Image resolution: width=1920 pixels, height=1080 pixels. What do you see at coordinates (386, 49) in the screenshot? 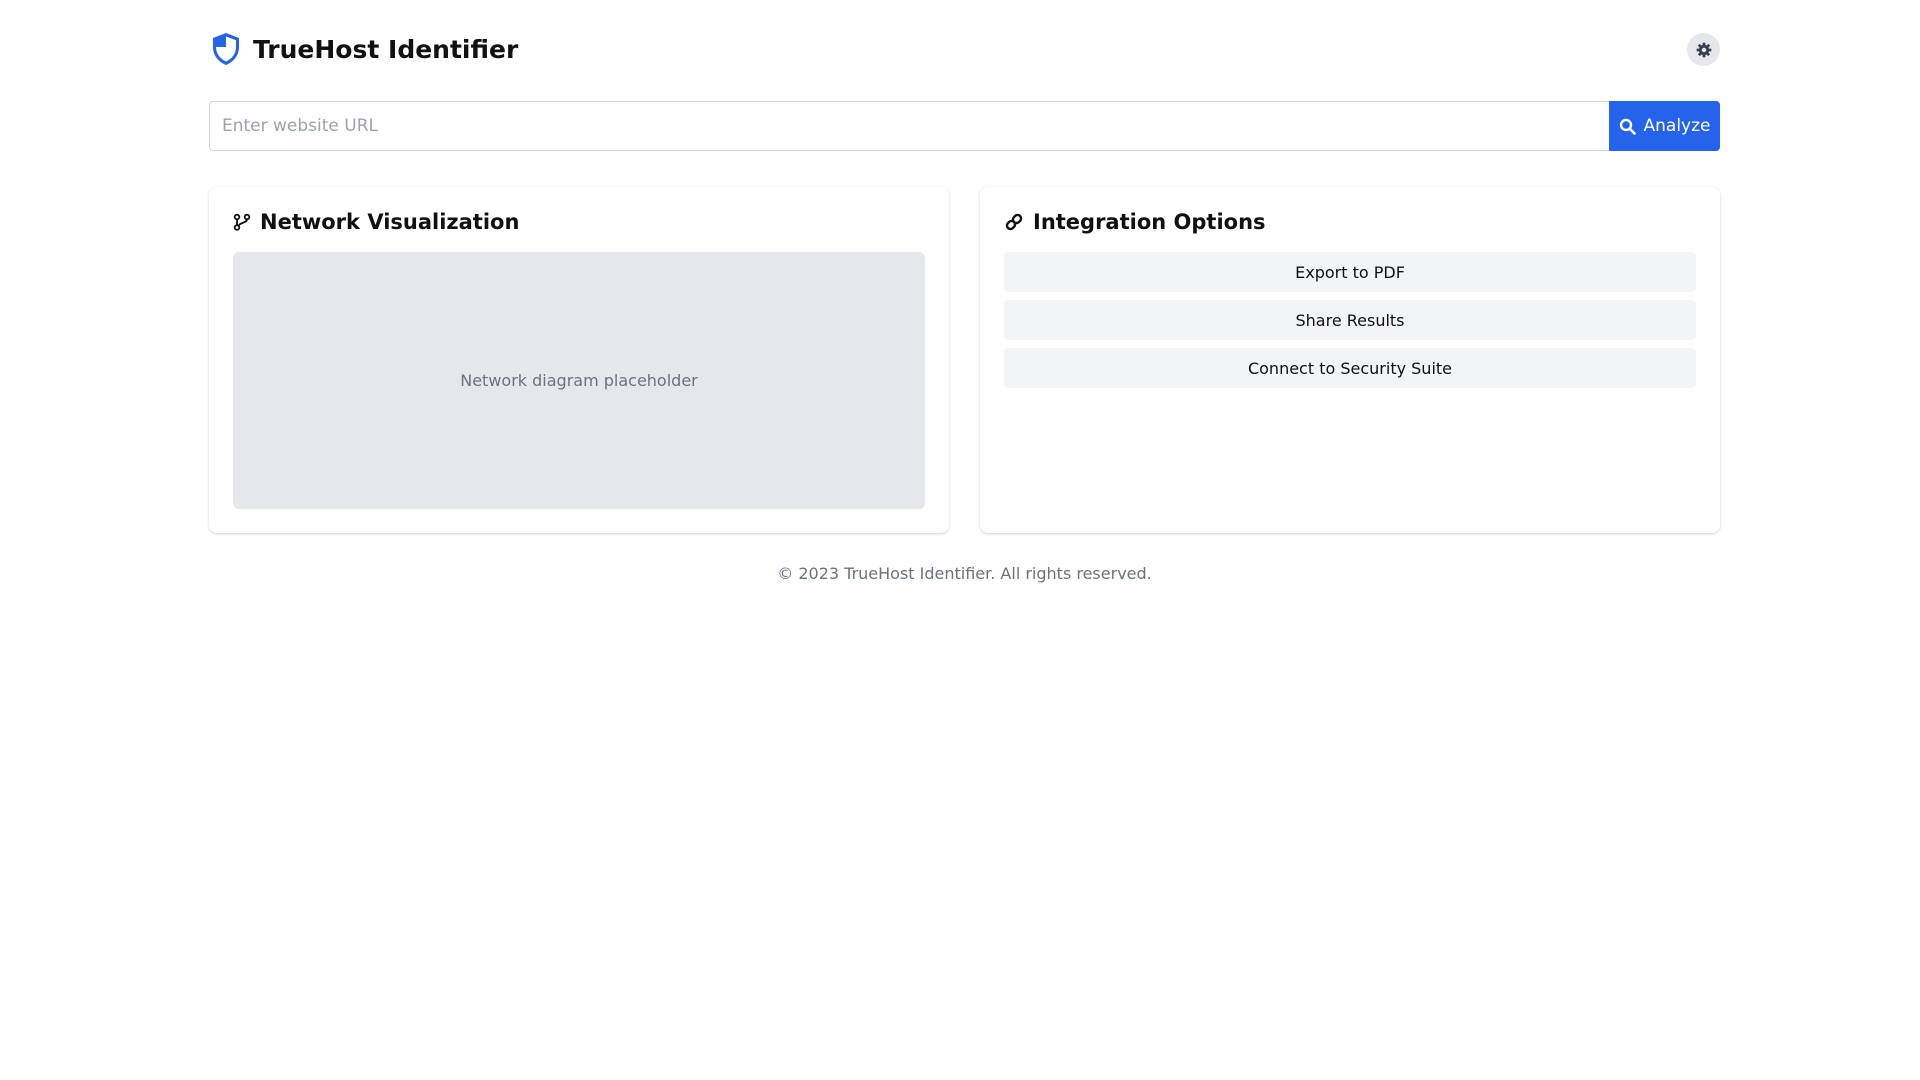
I see `app-title: TrueHost Identifier` at bounding box center [386, 49].